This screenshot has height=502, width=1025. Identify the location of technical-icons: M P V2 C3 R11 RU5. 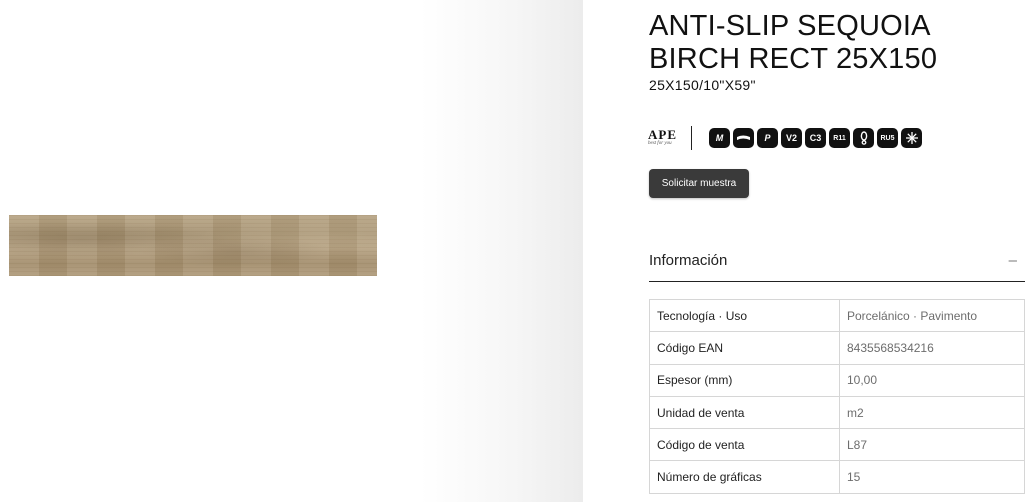
(815, 138).